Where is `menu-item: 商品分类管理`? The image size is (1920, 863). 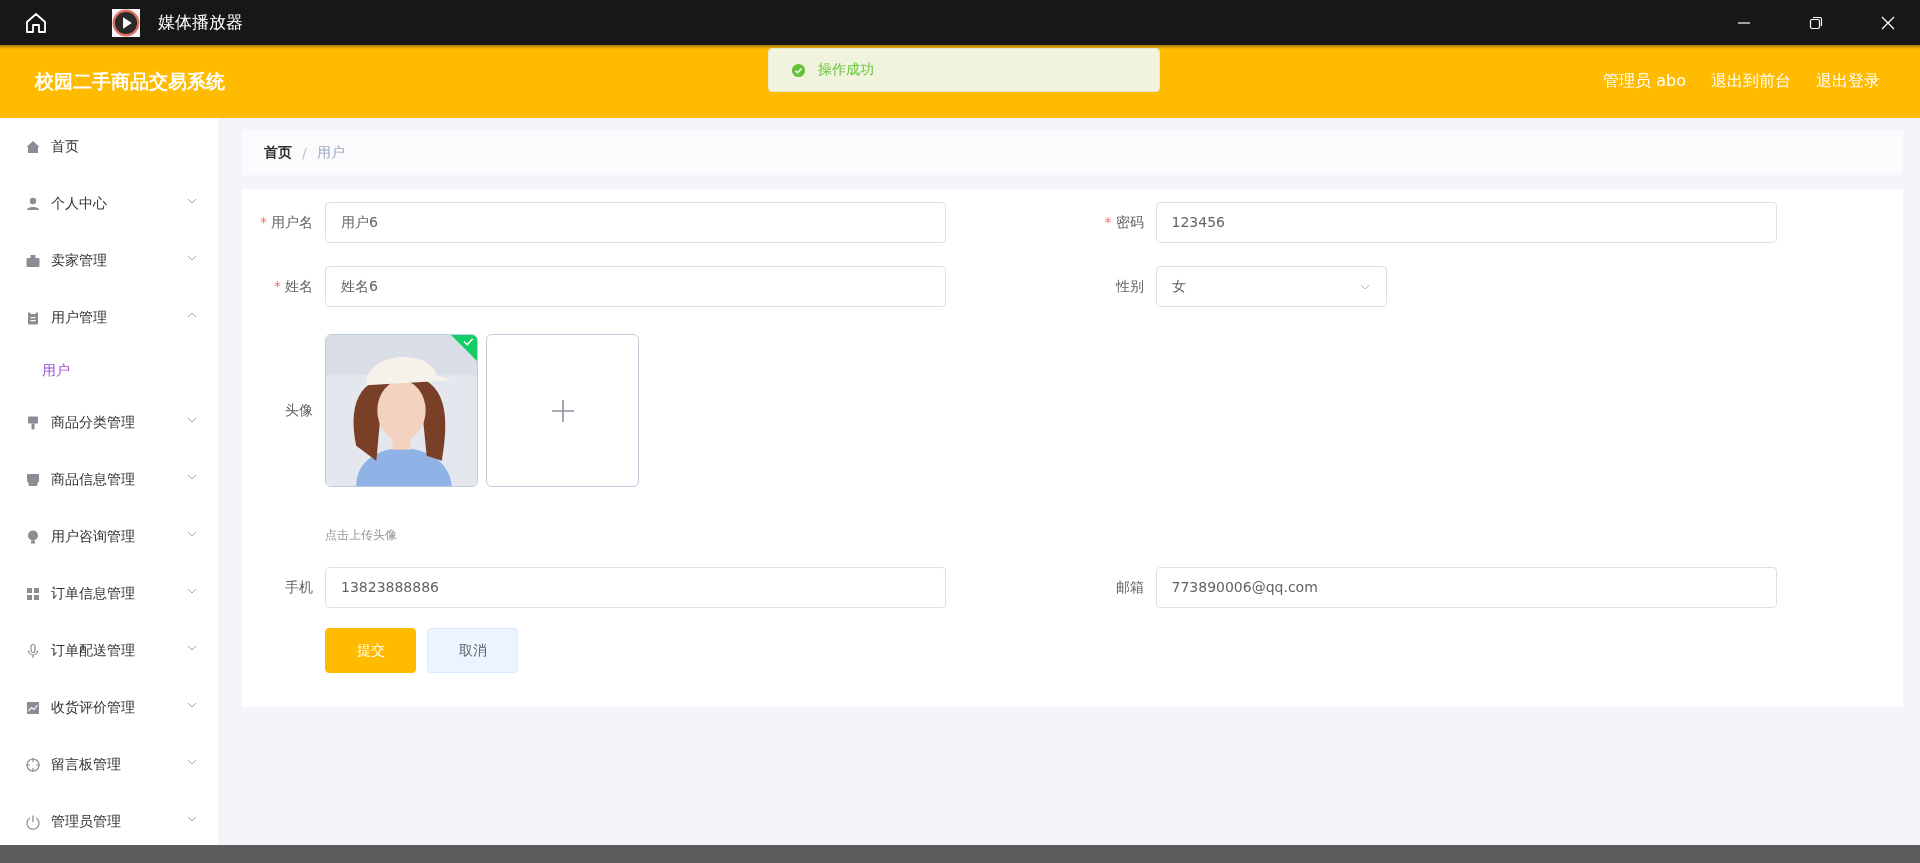 menu-item: 商品分类管理 is located at coordinates (109, 422).